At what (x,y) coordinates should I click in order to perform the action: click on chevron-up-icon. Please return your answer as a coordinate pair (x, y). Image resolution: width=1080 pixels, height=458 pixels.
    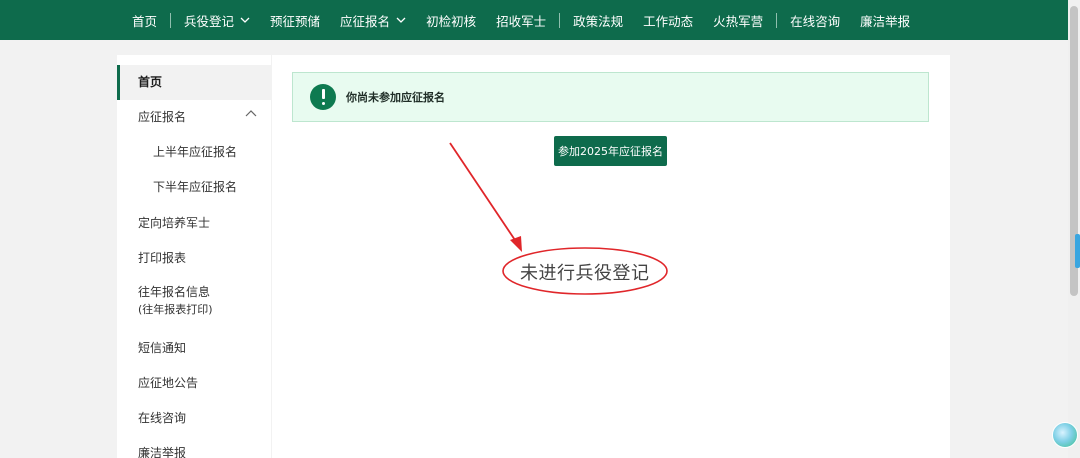
    Looking at the image, I should click on (251, 113).